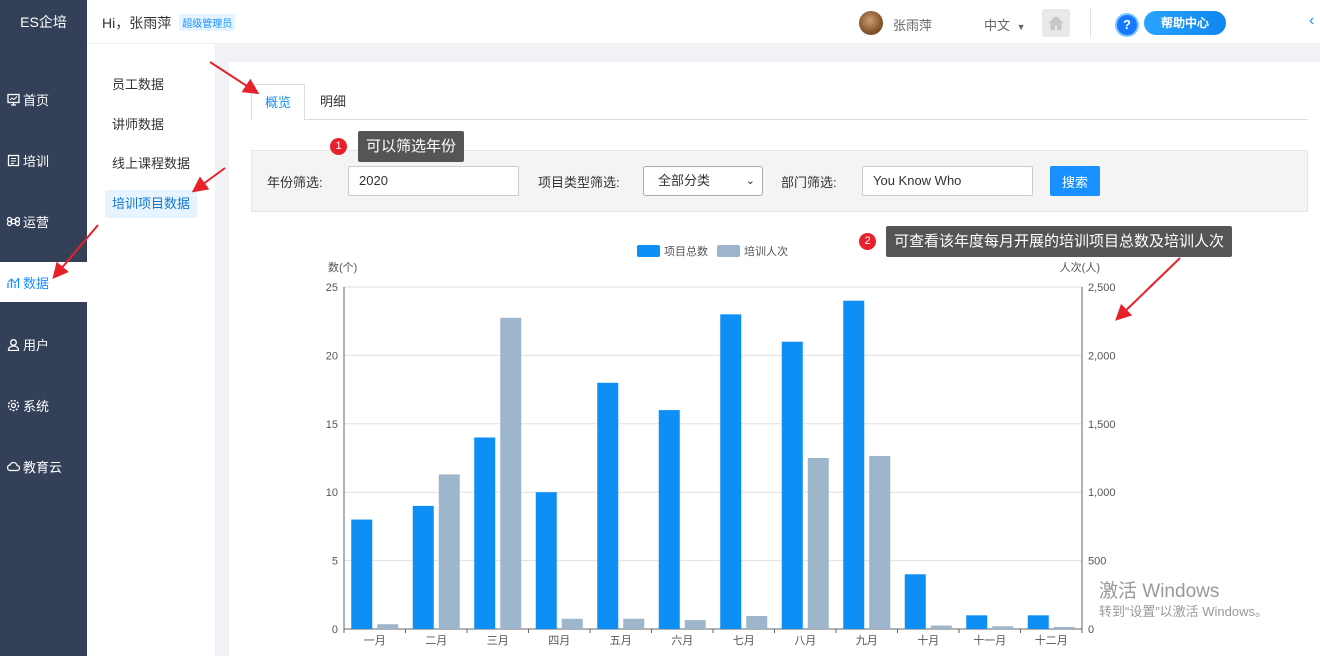 The image size is (1320, 656). What do you see at coordinates (1185, 23) in the screenshot?
I see `help-center-button: 帮助中心` at bounding box center [1185, 23].